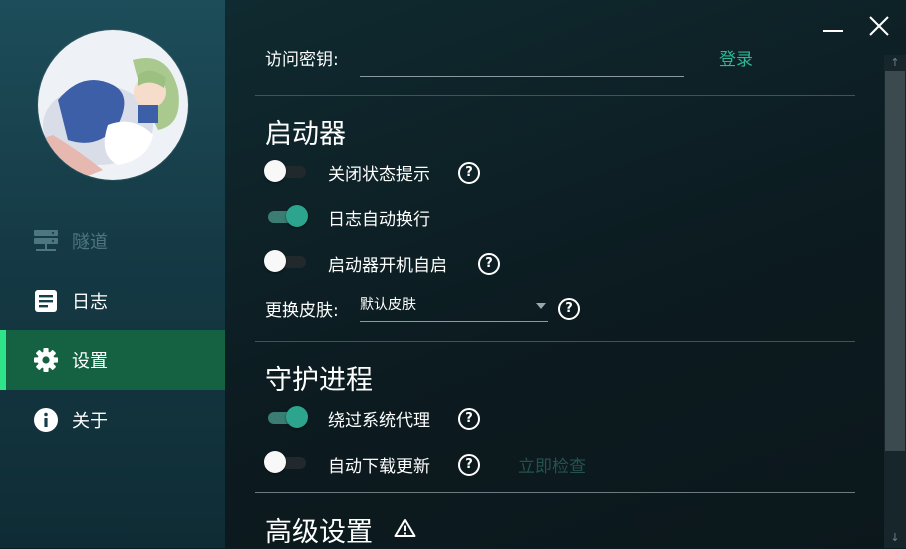 The height and width of the screenshot is (549, 906). Describe the element at coordinates (895, 538) in the screenshot. I see `scroll-down-icon: ↓` at that location.